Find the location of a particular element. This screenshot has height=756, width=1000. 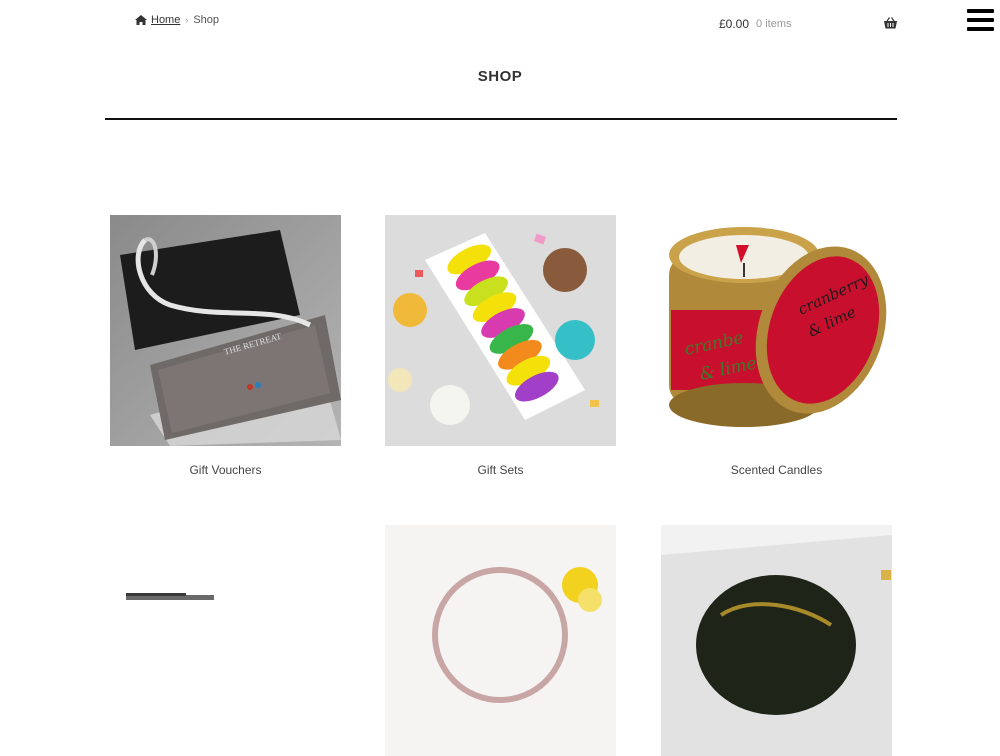

breadcrumb-home-link: Home is located at coordinates (165, 20).